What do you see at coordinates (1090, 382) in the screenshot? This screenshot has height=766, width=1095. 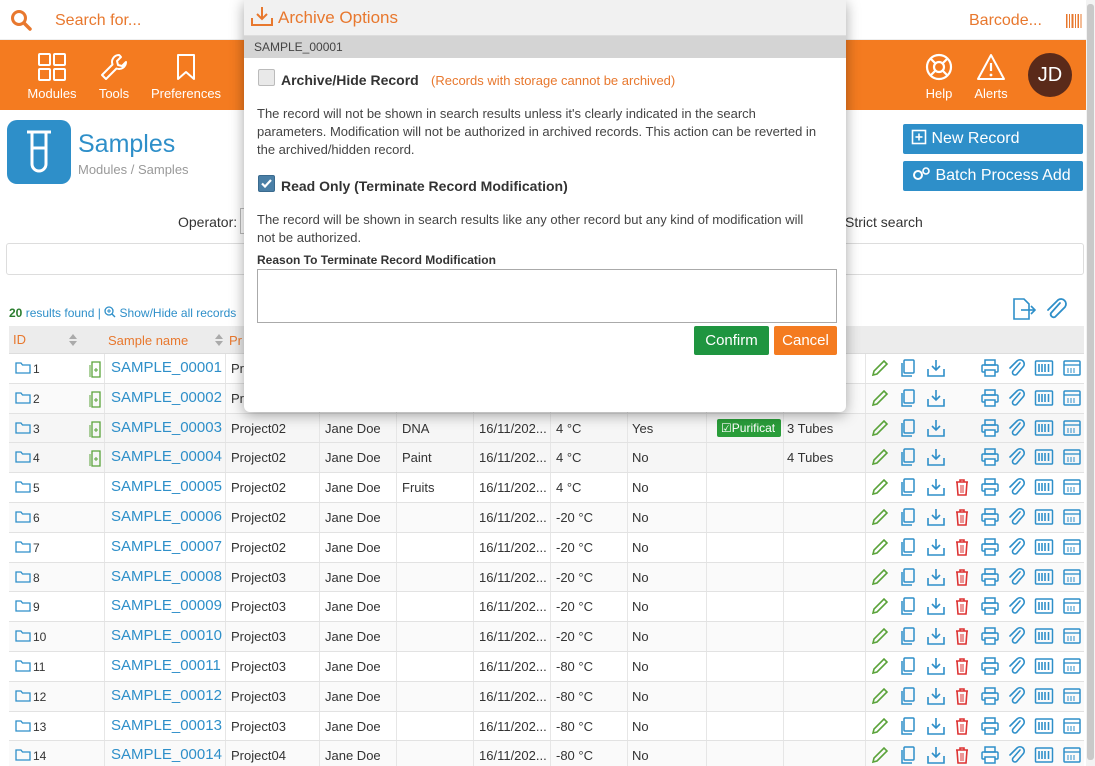 I see `scrollbar-thumb` at bounding box center [1090, 382].